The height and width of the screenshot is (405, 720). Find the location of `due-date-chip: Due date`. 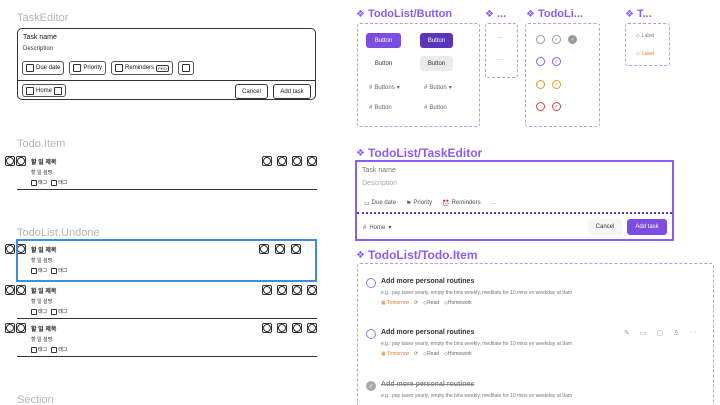

due-date-chip: Due date is located at coordinates (43, 68).